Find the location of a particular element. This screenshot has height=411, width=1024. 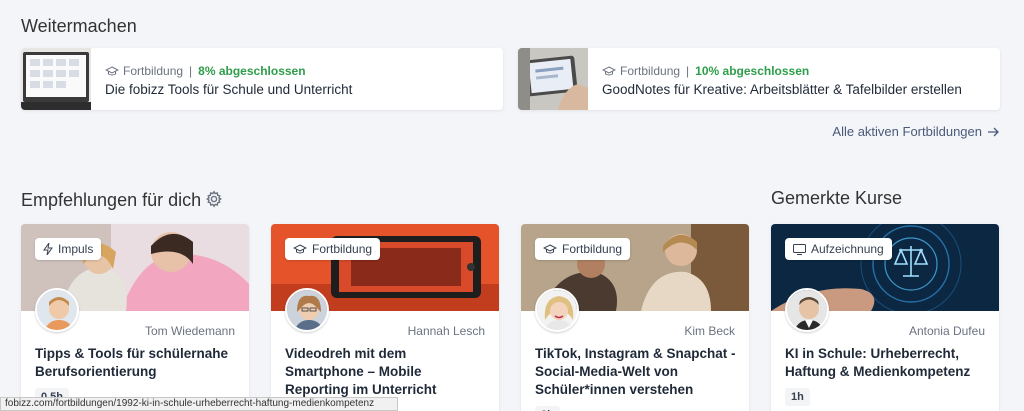

author-name: Tom Wiedemann is located at coordinates (189, 331).